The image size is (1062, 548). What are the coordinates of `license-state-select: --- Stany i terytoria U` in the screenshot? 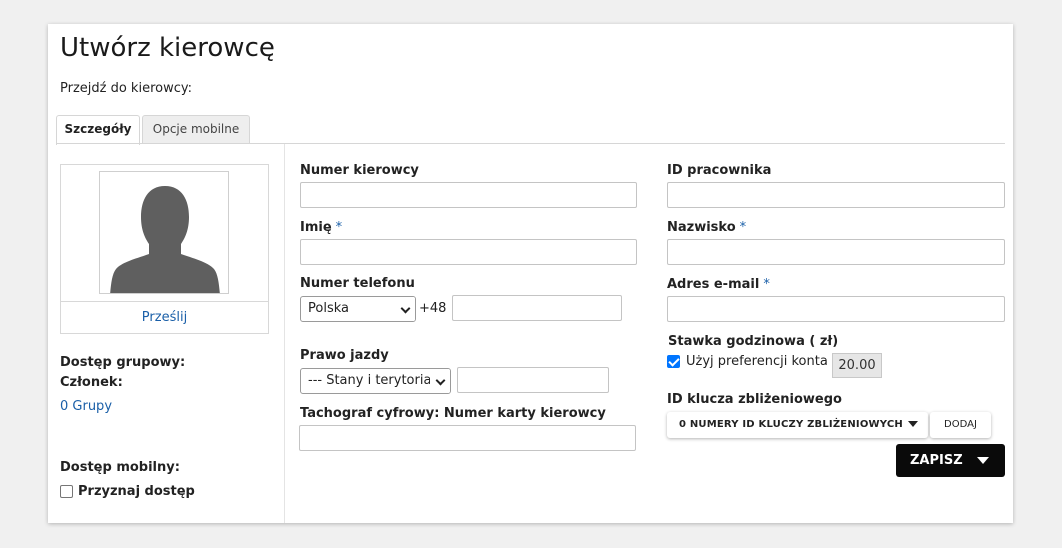 It's located at (375, 381).